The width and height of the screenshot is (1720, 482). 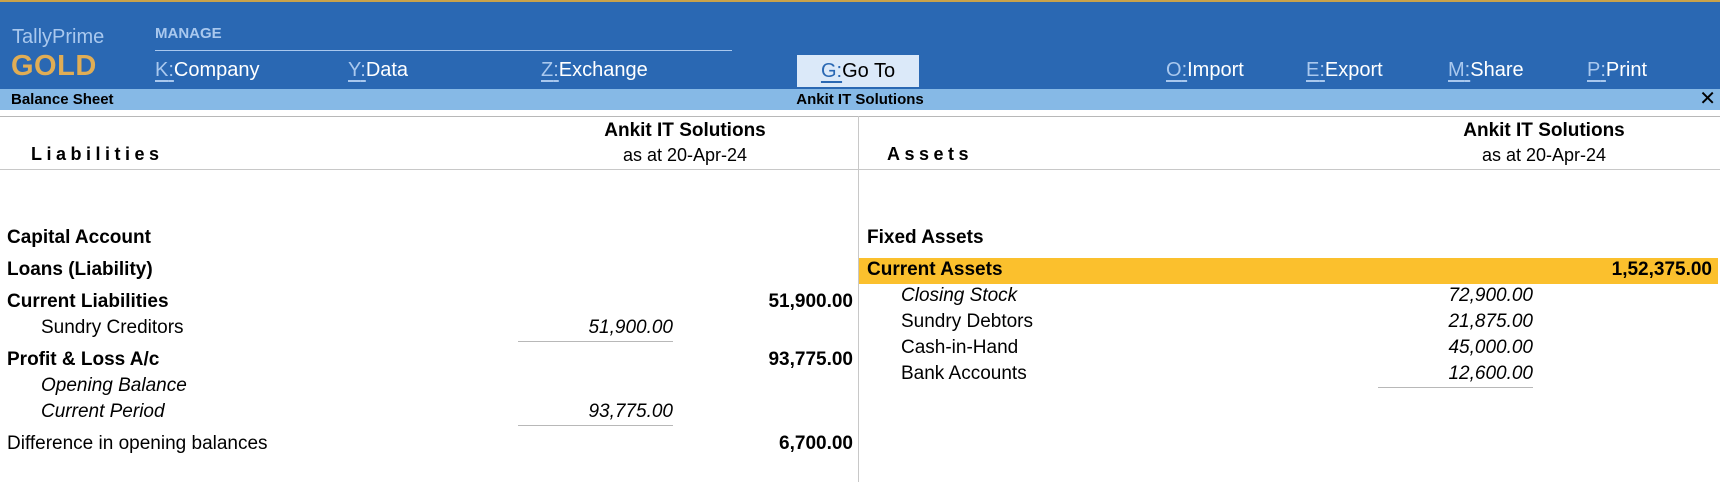 What do you see at coordinates (1215, 70) in the screenshot?
I see `menu-import-label: Import` at bounding box center [1215, 70].